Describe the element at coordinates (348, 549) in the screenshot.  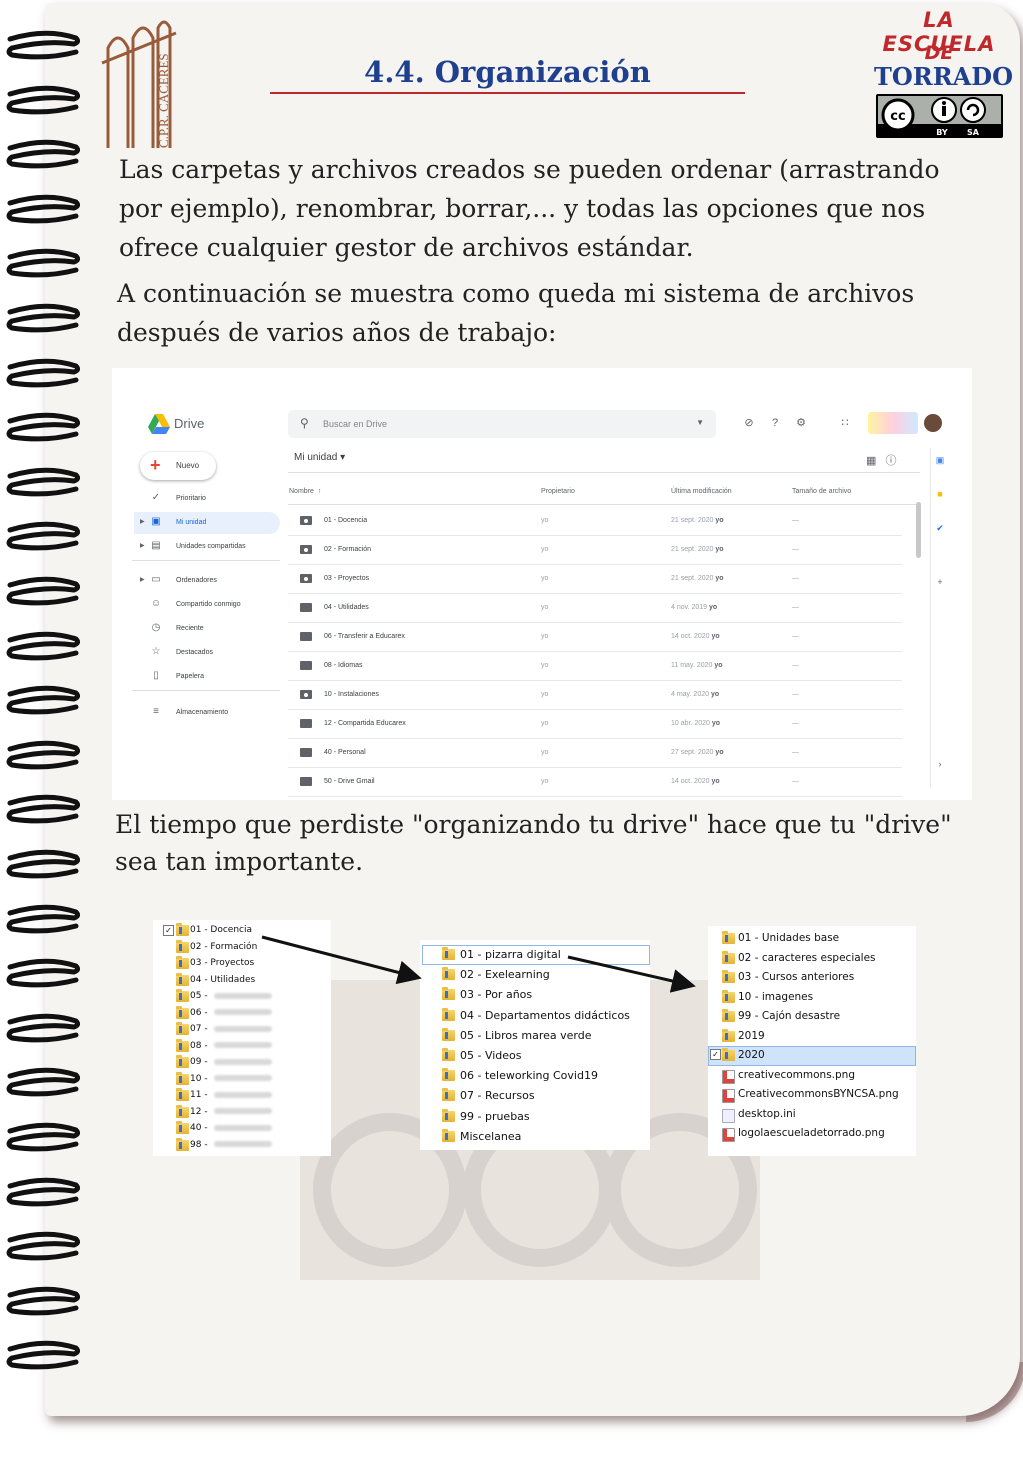
I see `file-name: 02 - Formación` at that location.